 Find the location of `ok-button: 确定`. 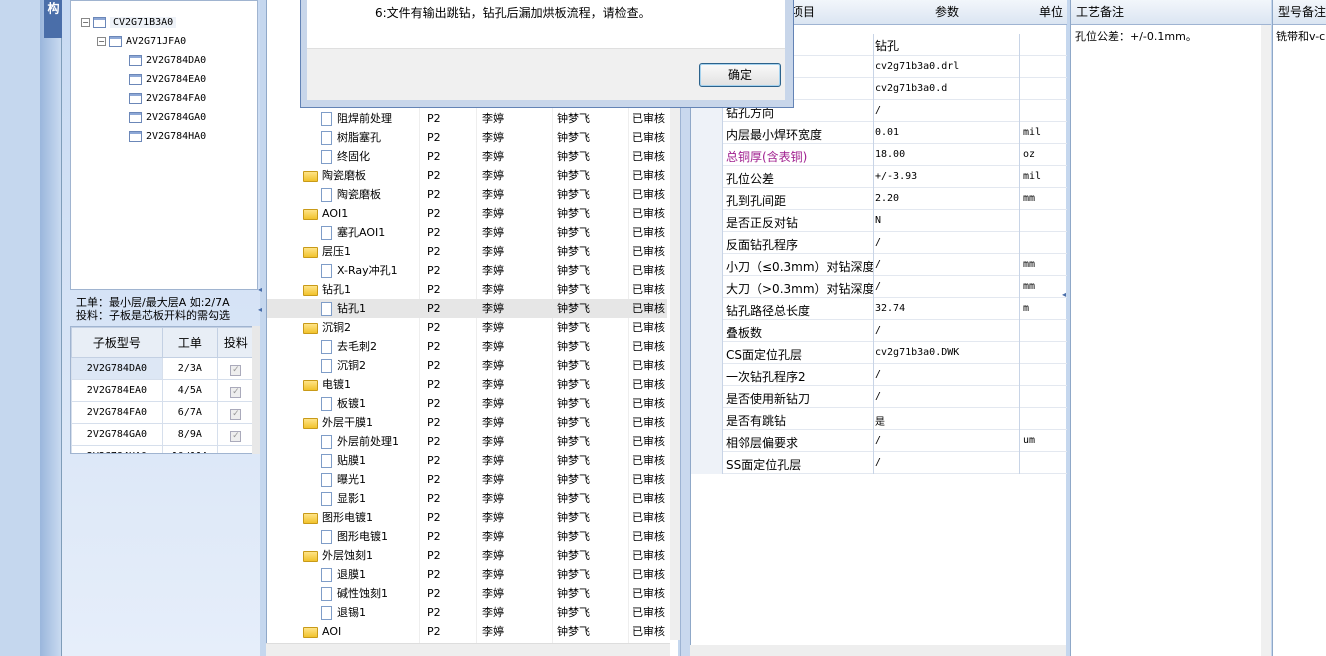

ok-button: 确定 is located at coordinates (740, 75).